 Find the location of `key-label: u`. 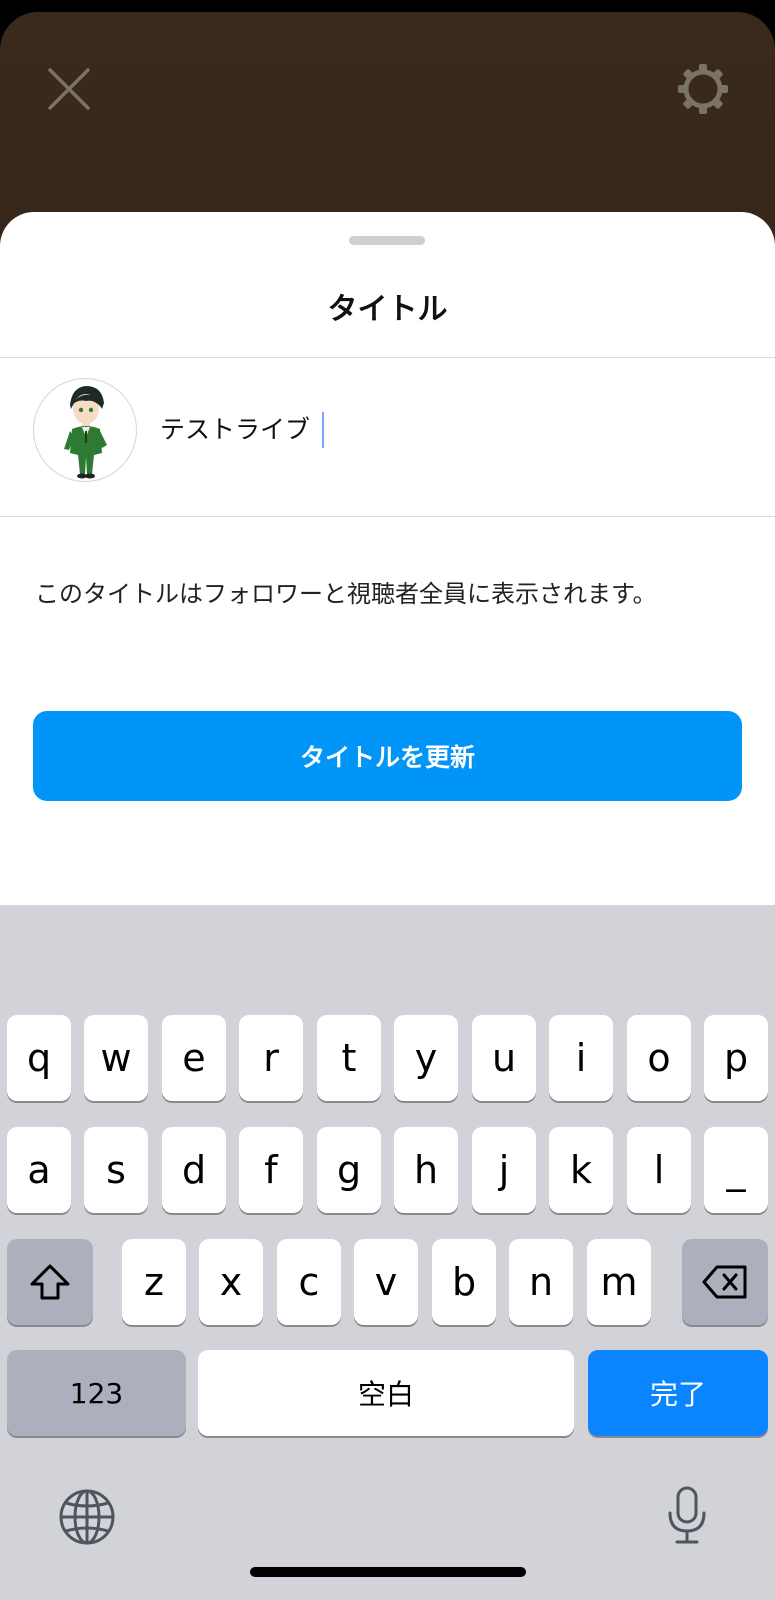

key-label: u is located at coordinates (504, 1058).